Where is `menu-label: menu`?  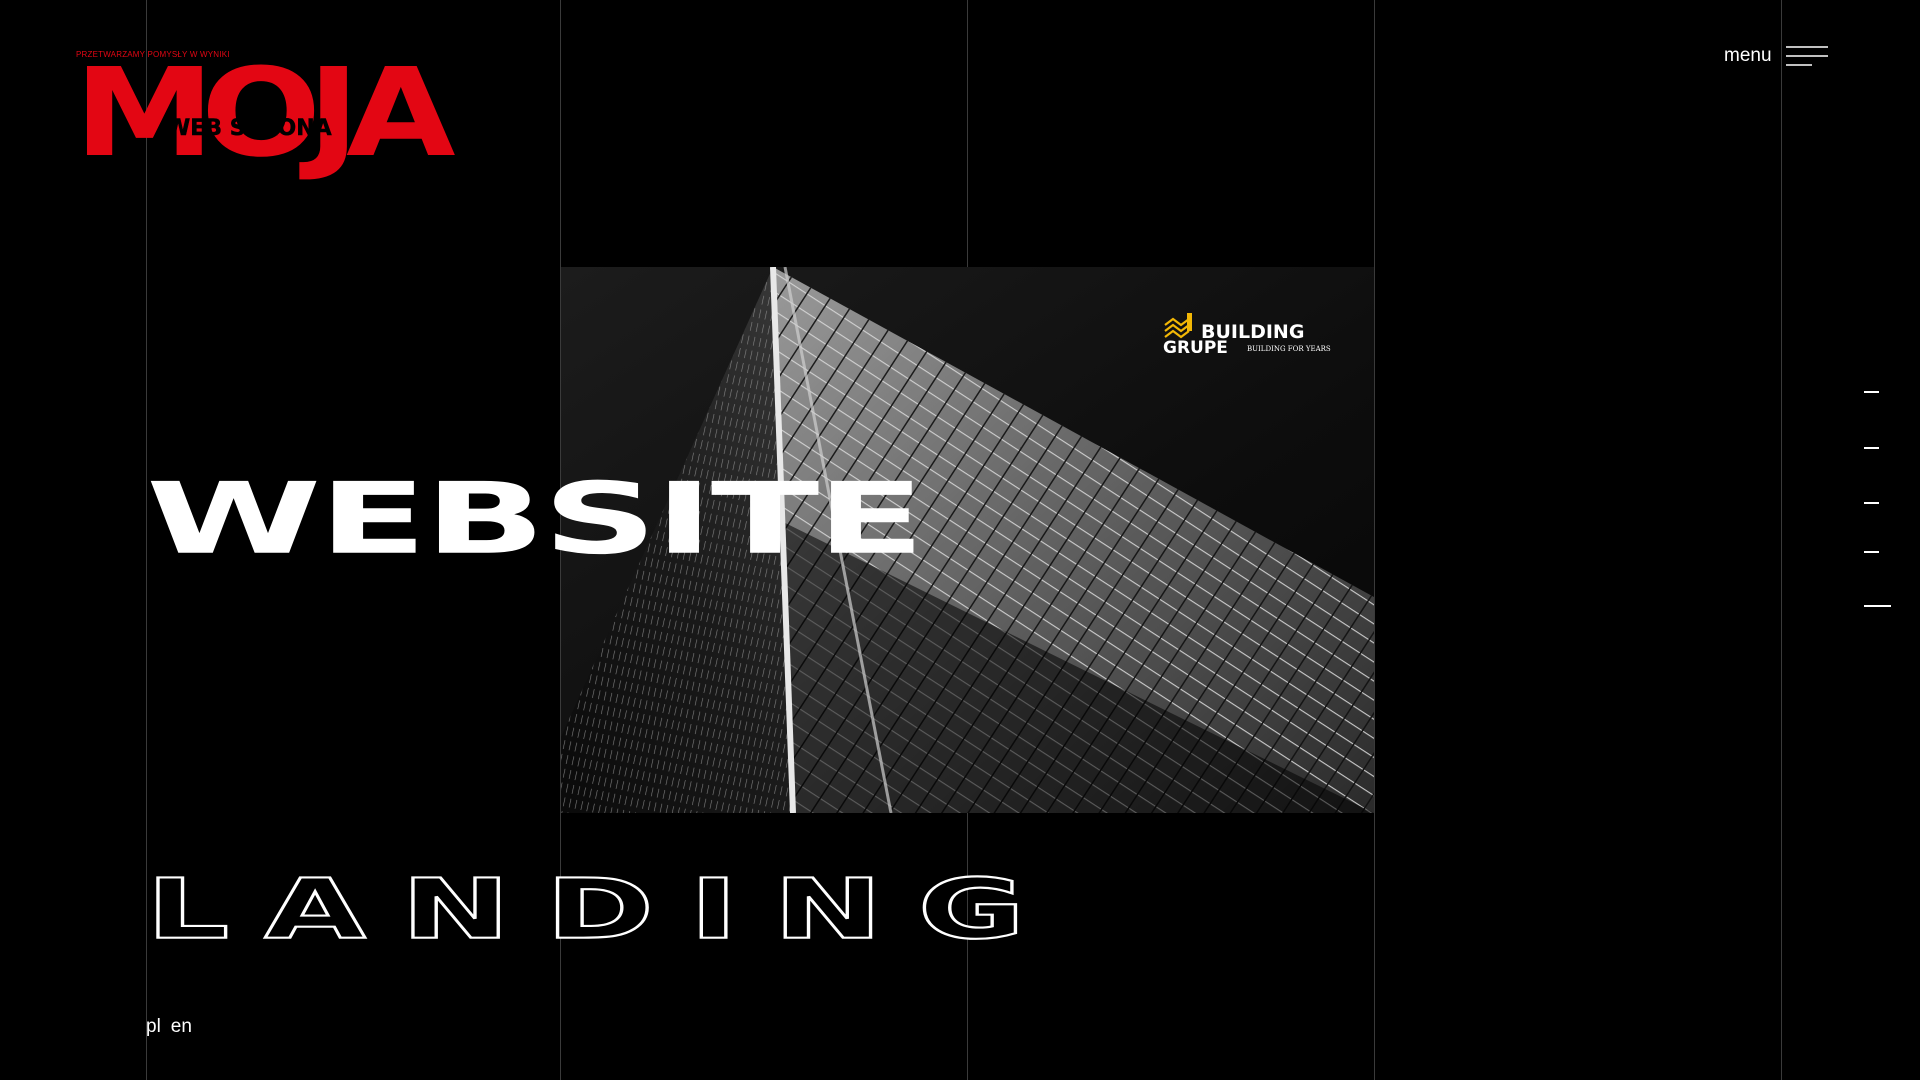 menu-label: menu is located at coordinates (1748, 55).